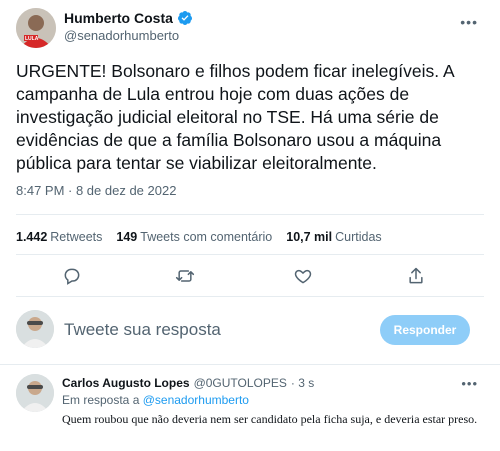 The width and height of the screenshot is (500, 451). I want to click on in-reply-handle-link: @senadorhumberto, so click(196, 400).